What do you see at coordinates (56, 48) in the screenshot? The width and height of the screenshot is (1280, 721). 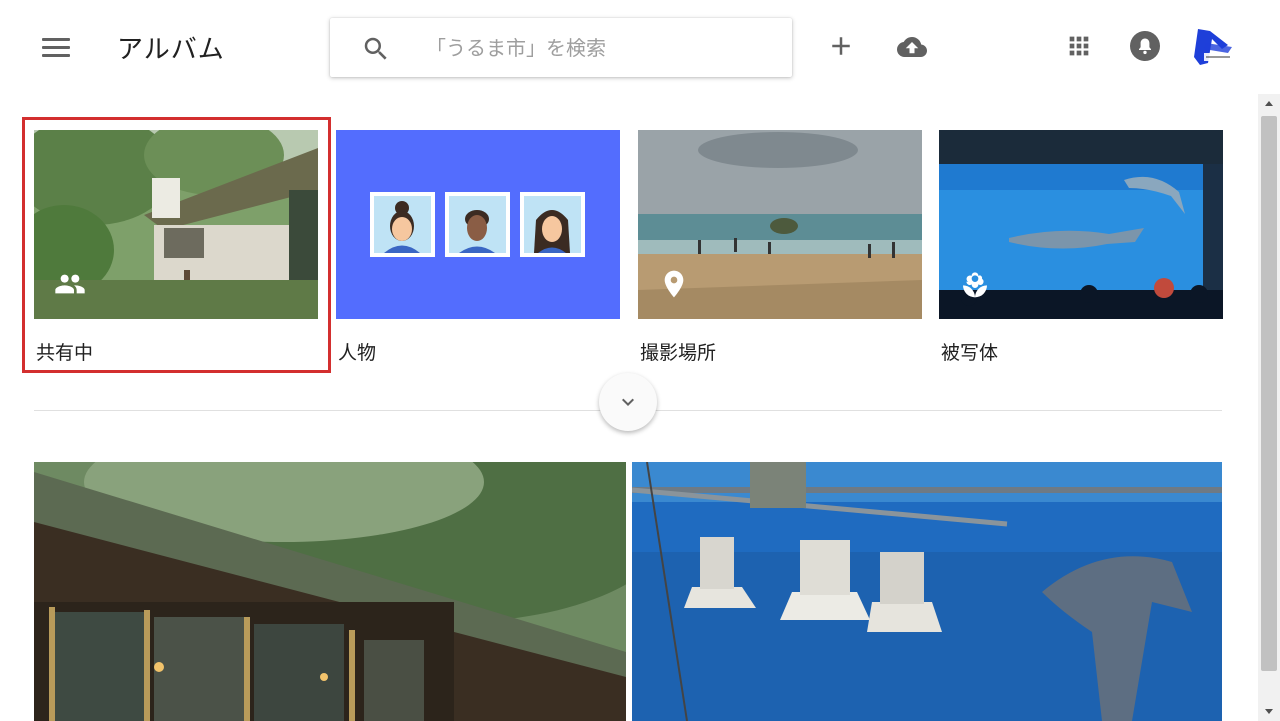 I see `menu-button` at bounding box center [56, 48].